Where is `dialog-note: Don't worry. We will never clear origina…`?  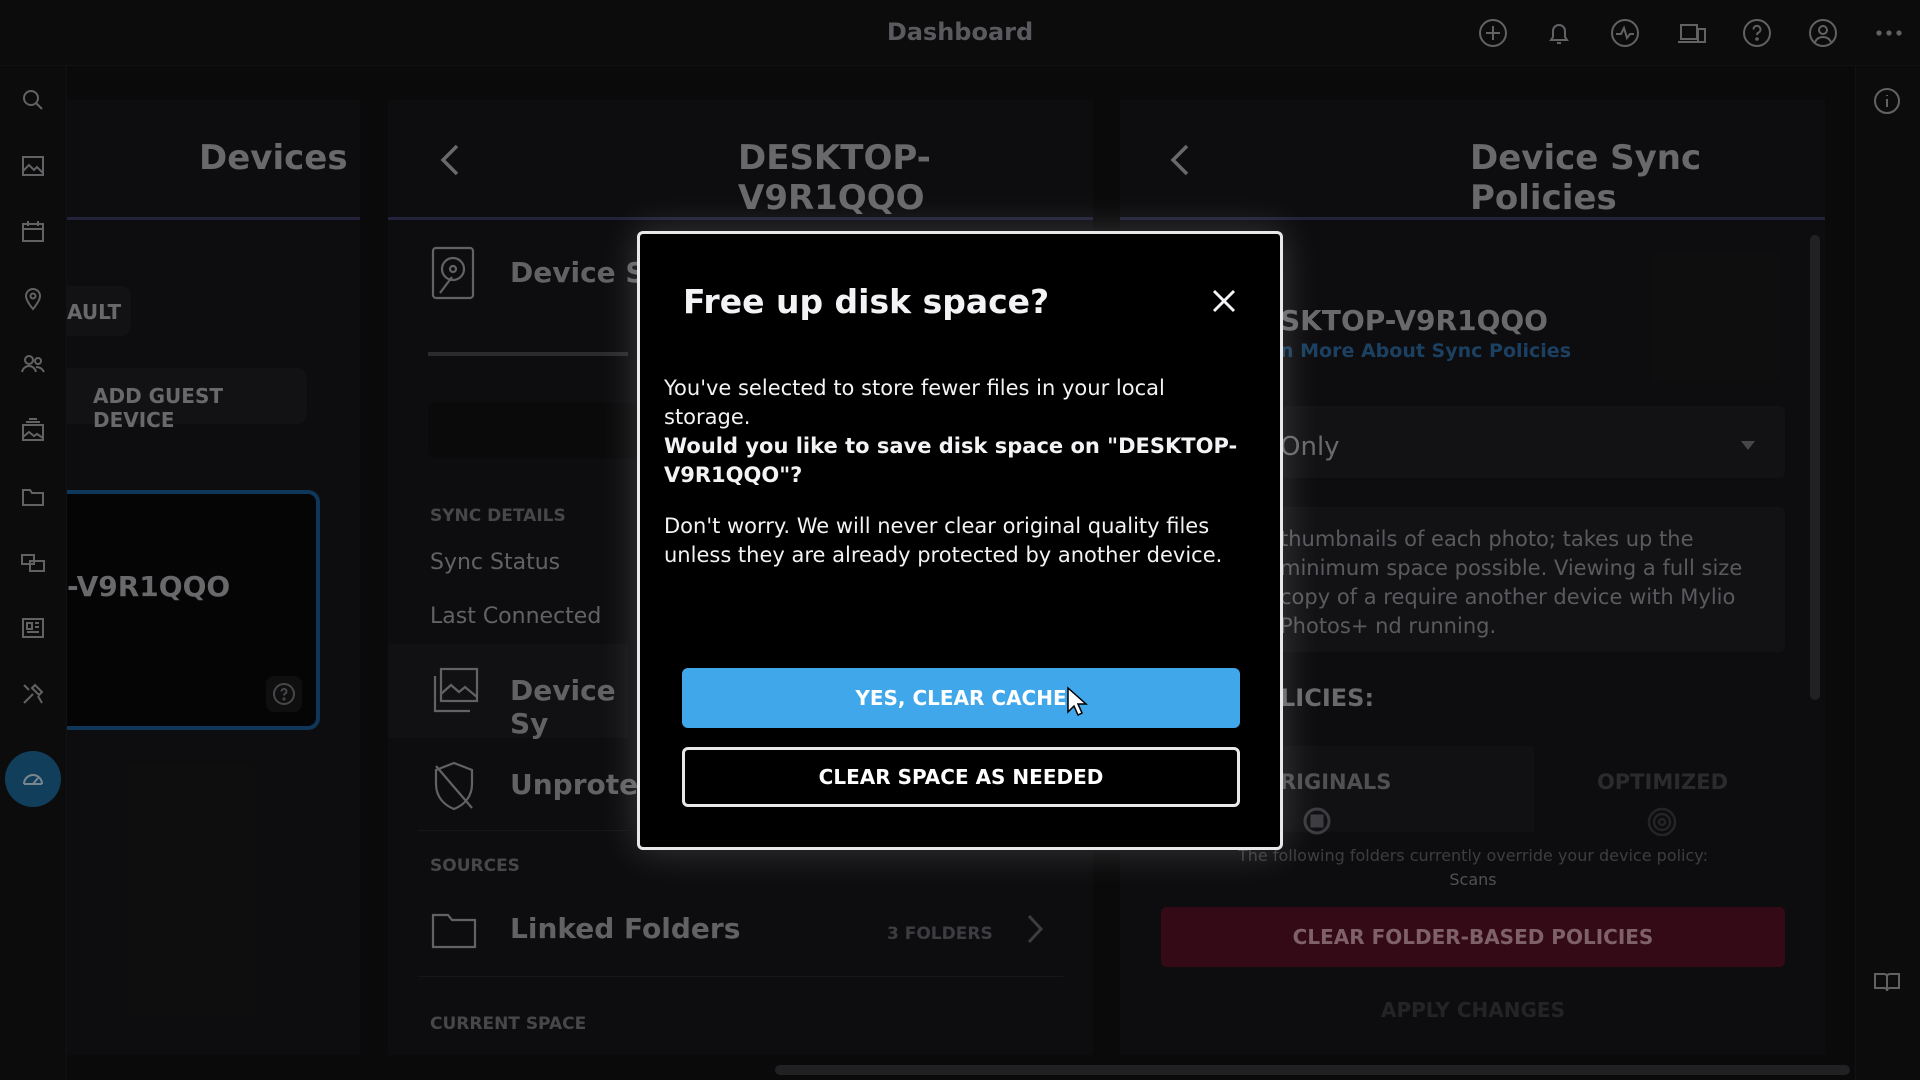 dialog-note: Don't worry. We will never clear origina… is located at coordinates (943, 540).